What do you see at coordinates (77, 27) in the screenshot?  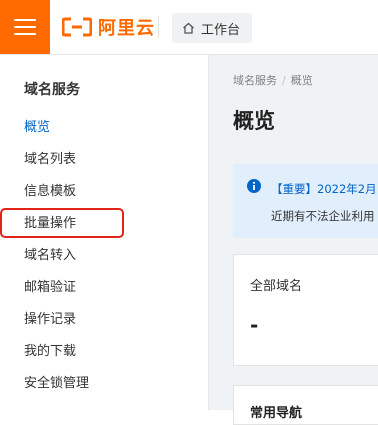 I see `aliyun-logo-icon` at bounding box center [77, 27].